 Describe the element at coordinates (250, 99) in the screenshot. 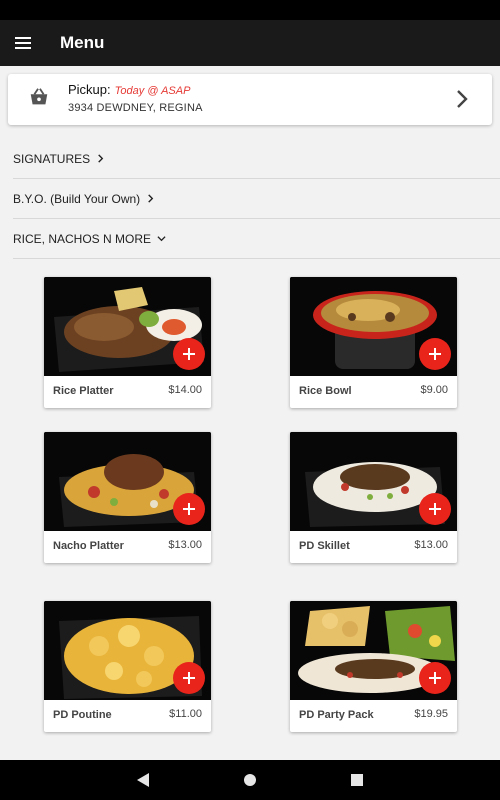

I see `pickup-card: Pickup: Today @ ASAP 3934 DEWDNEY, REGINA` at that location.